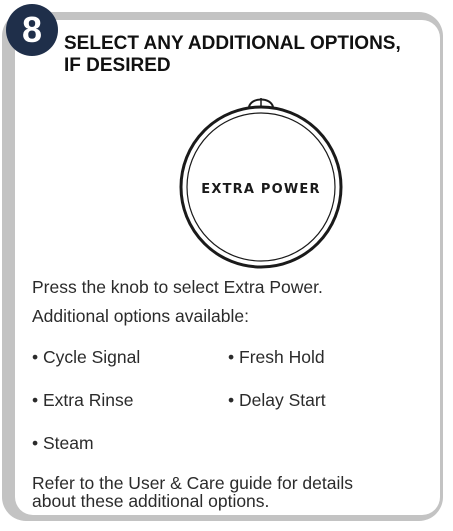  What do you see at coordinates (232, 43) in the screenshot?
I see `step-title-line-1: SELECT ANY ADDITIONAL OPTIONS,` at bounding box center [232, 43].